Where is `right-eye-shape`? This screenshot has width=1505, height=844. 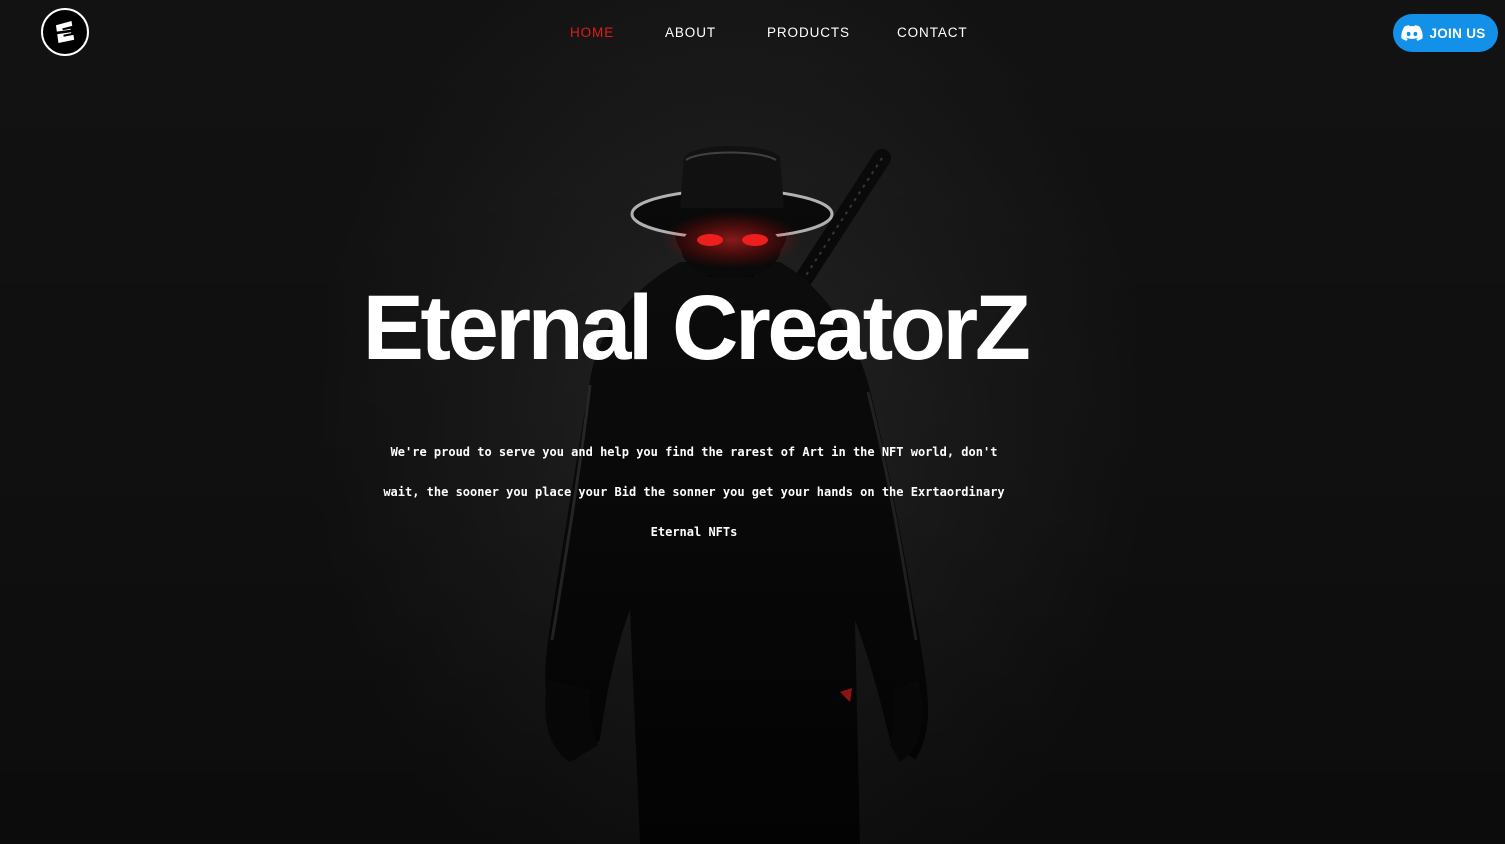
right-eye-shape is located at coordinates (755, 240).